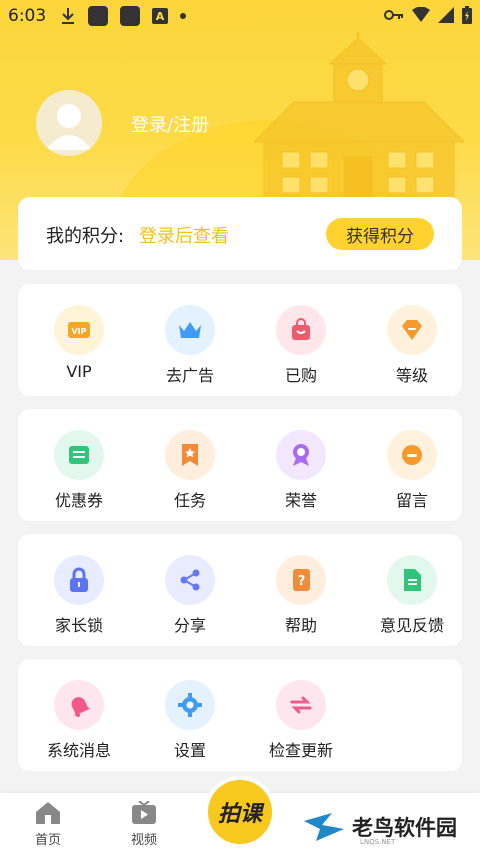 This screenshot has height=853, width=480. I want to click on more-notifications-icon, so click(183, 16).